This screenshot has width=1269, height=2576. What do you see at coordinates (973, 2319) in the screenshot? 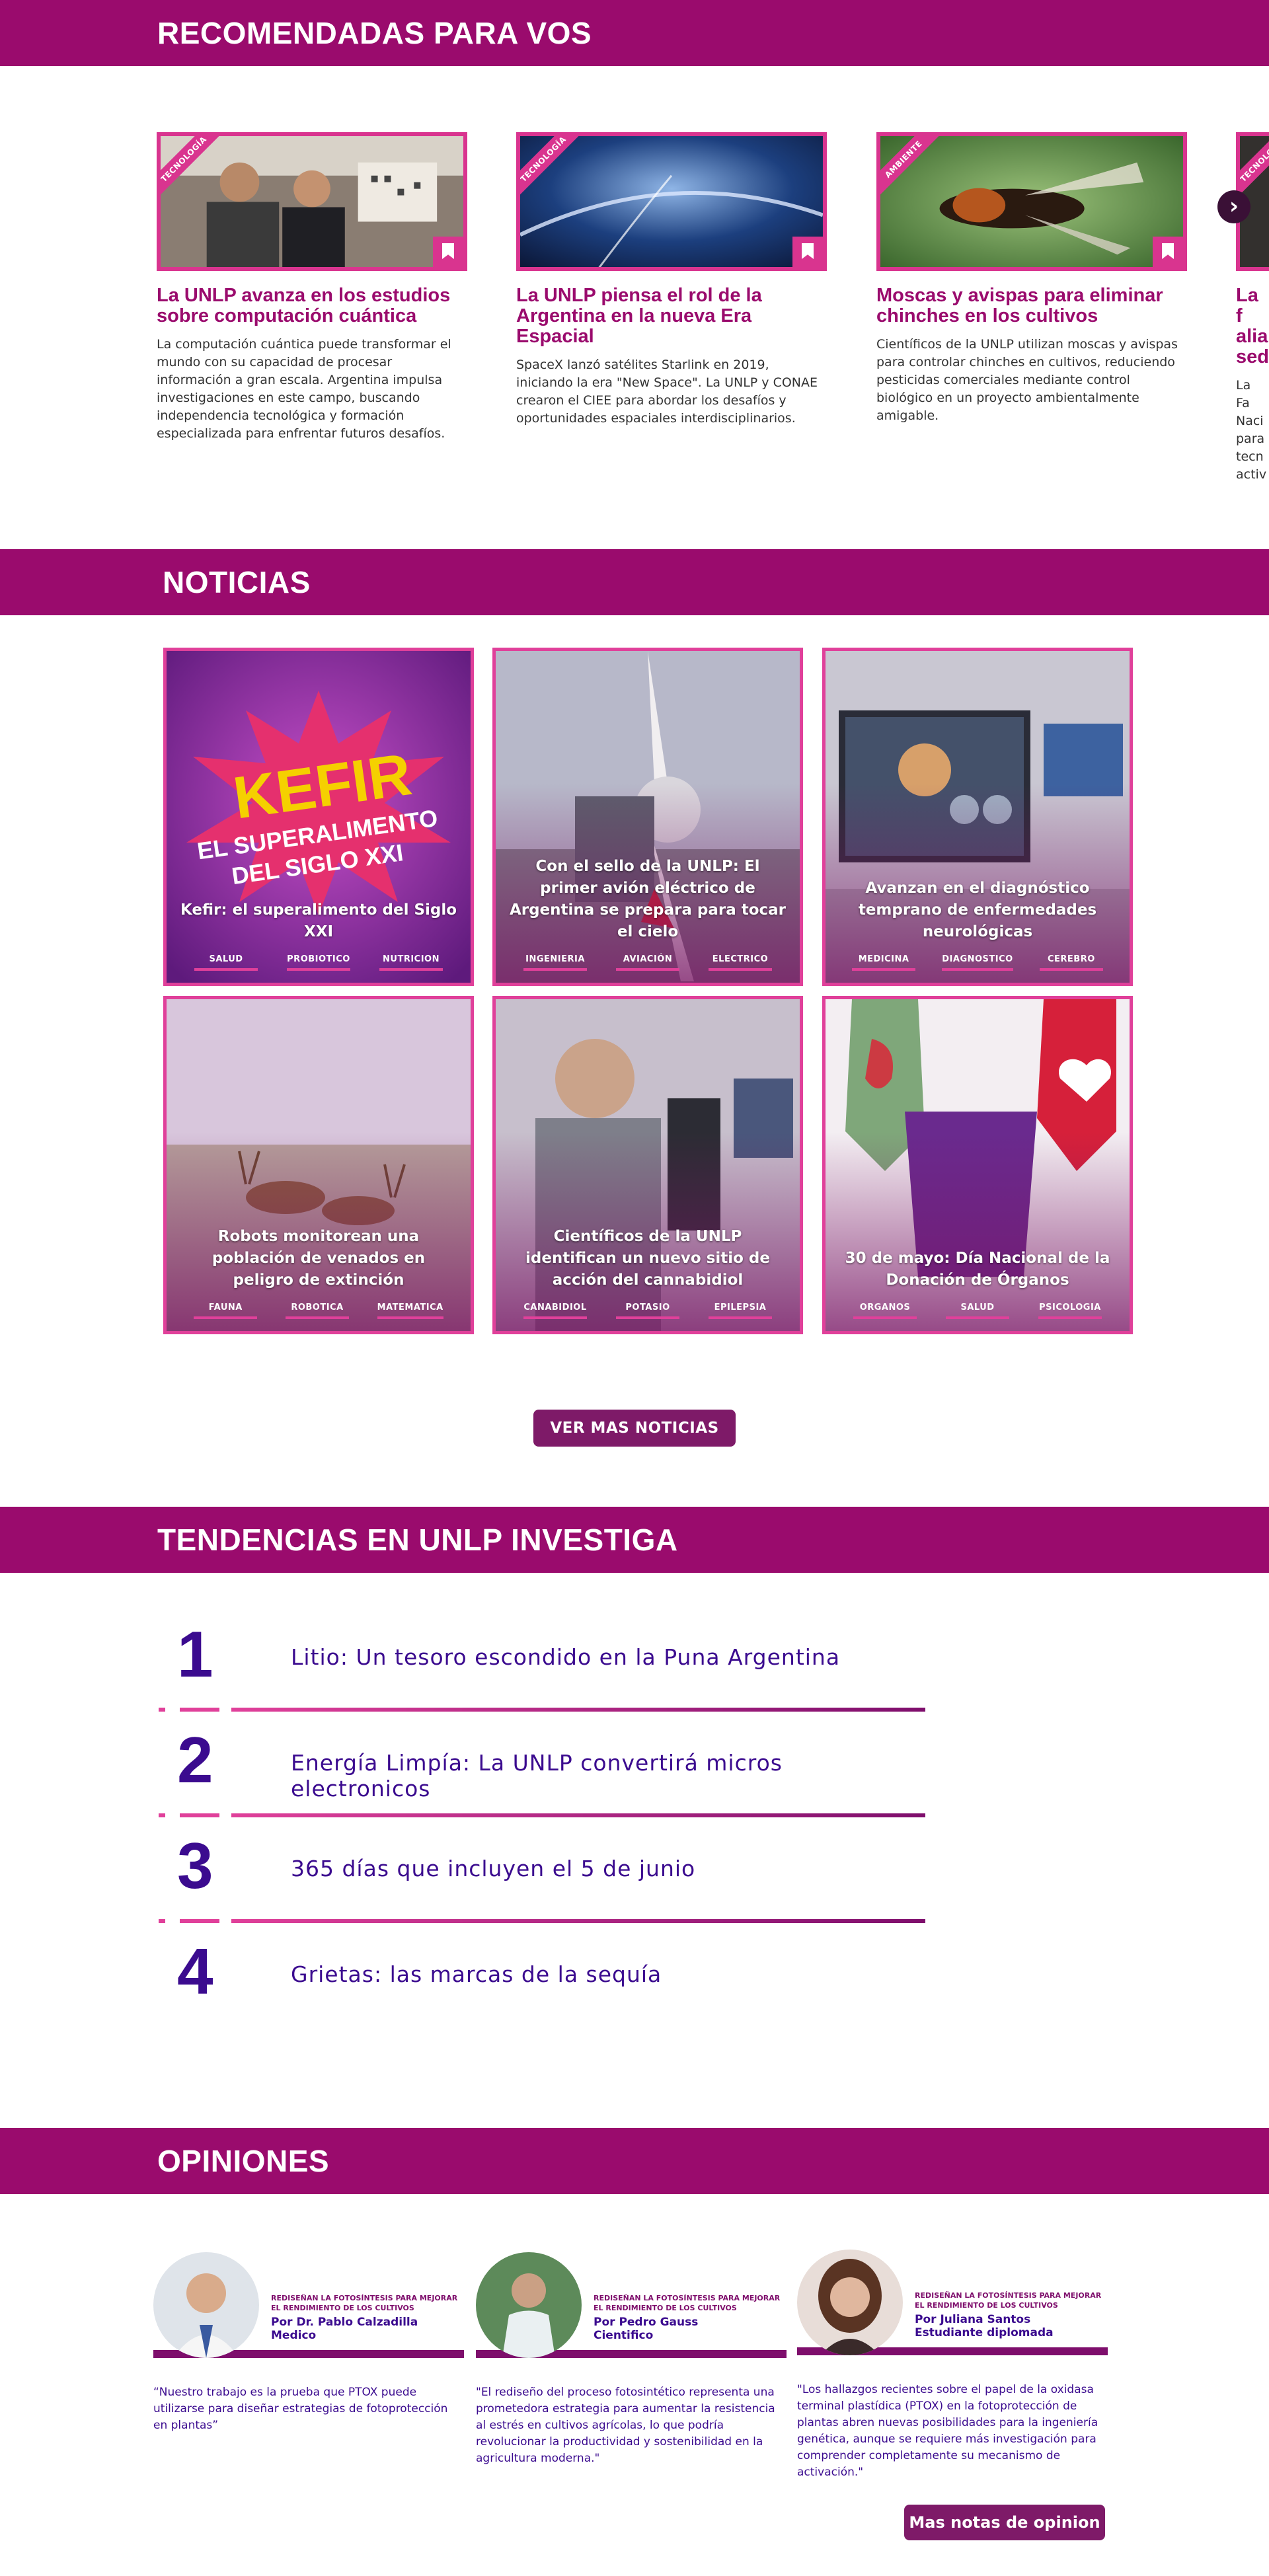
I see `opinion-author: Por Juliana Santos` at bounding box center [973, 2319].